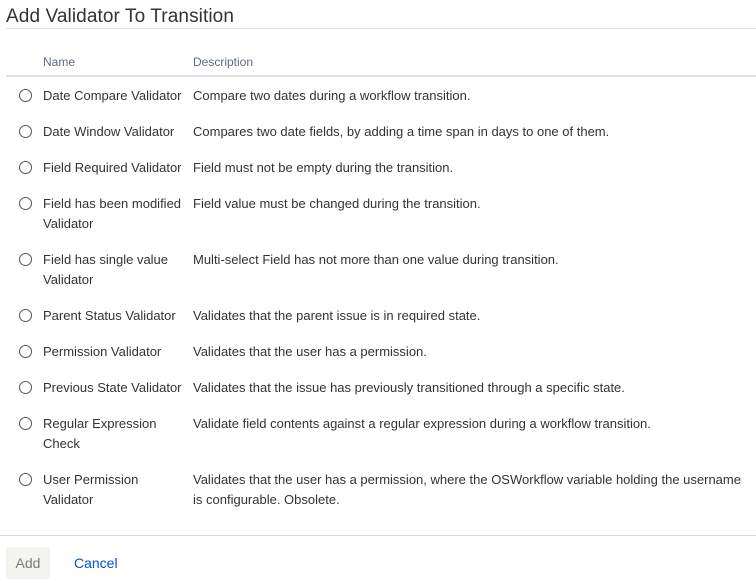  What do you see at coordinates (378, 63) in the screenshot?
I see `table-header: Name Description` at bounding box center [378, 63].